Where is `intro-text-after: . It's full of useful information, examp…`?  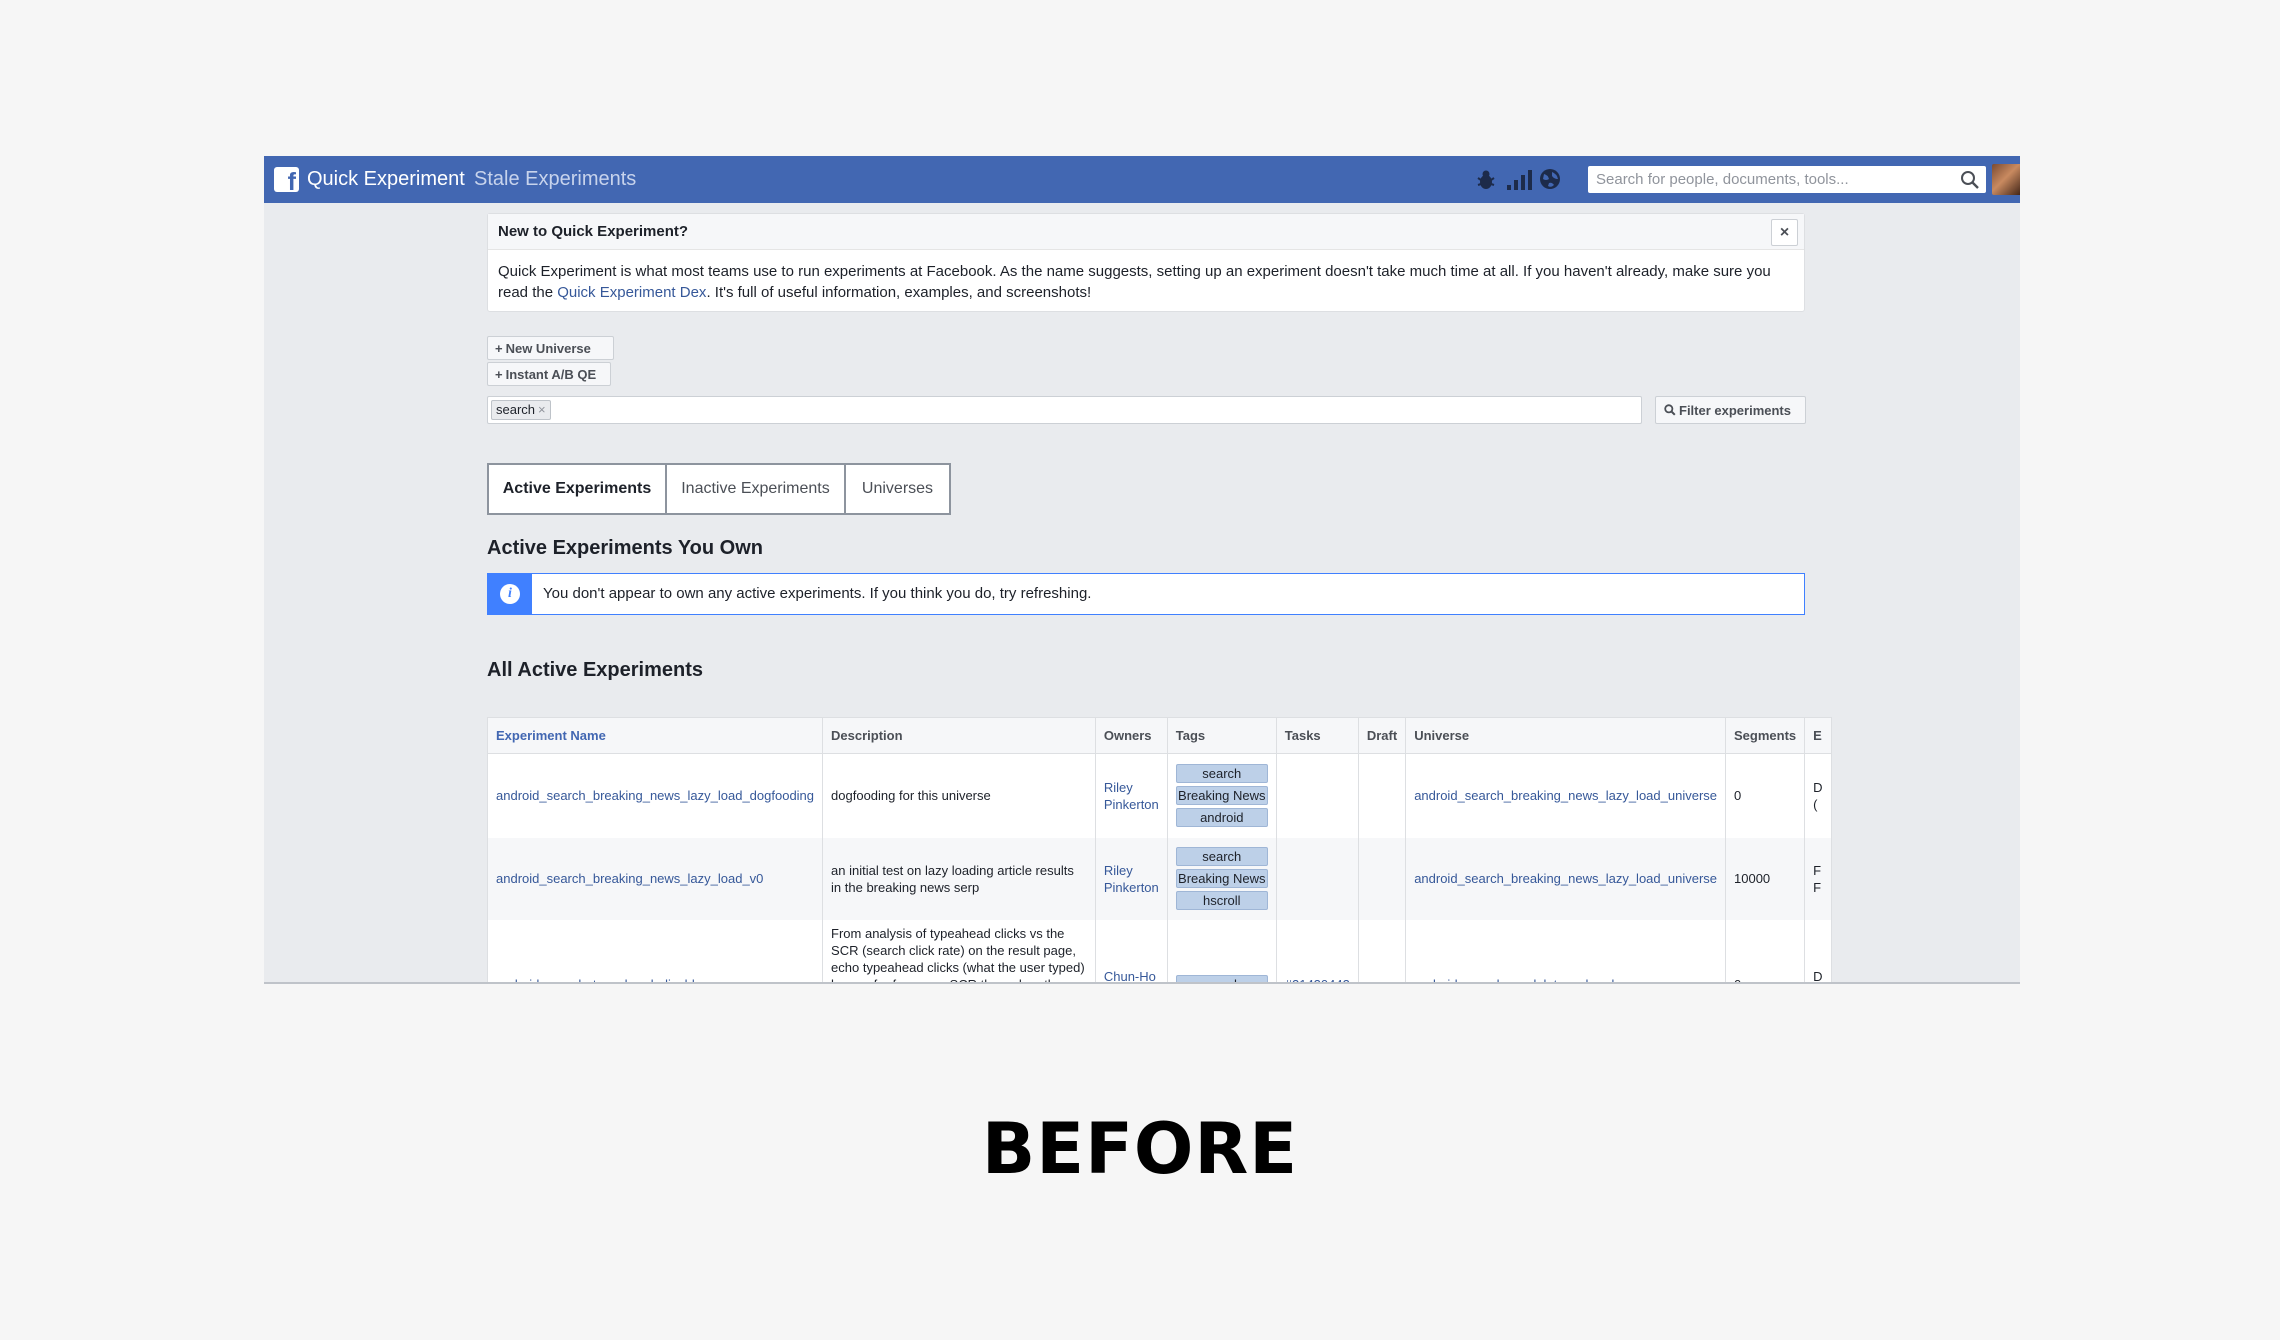
intro-text-after: . It's full of useful information, examp… is located at coordinates (899, 292).